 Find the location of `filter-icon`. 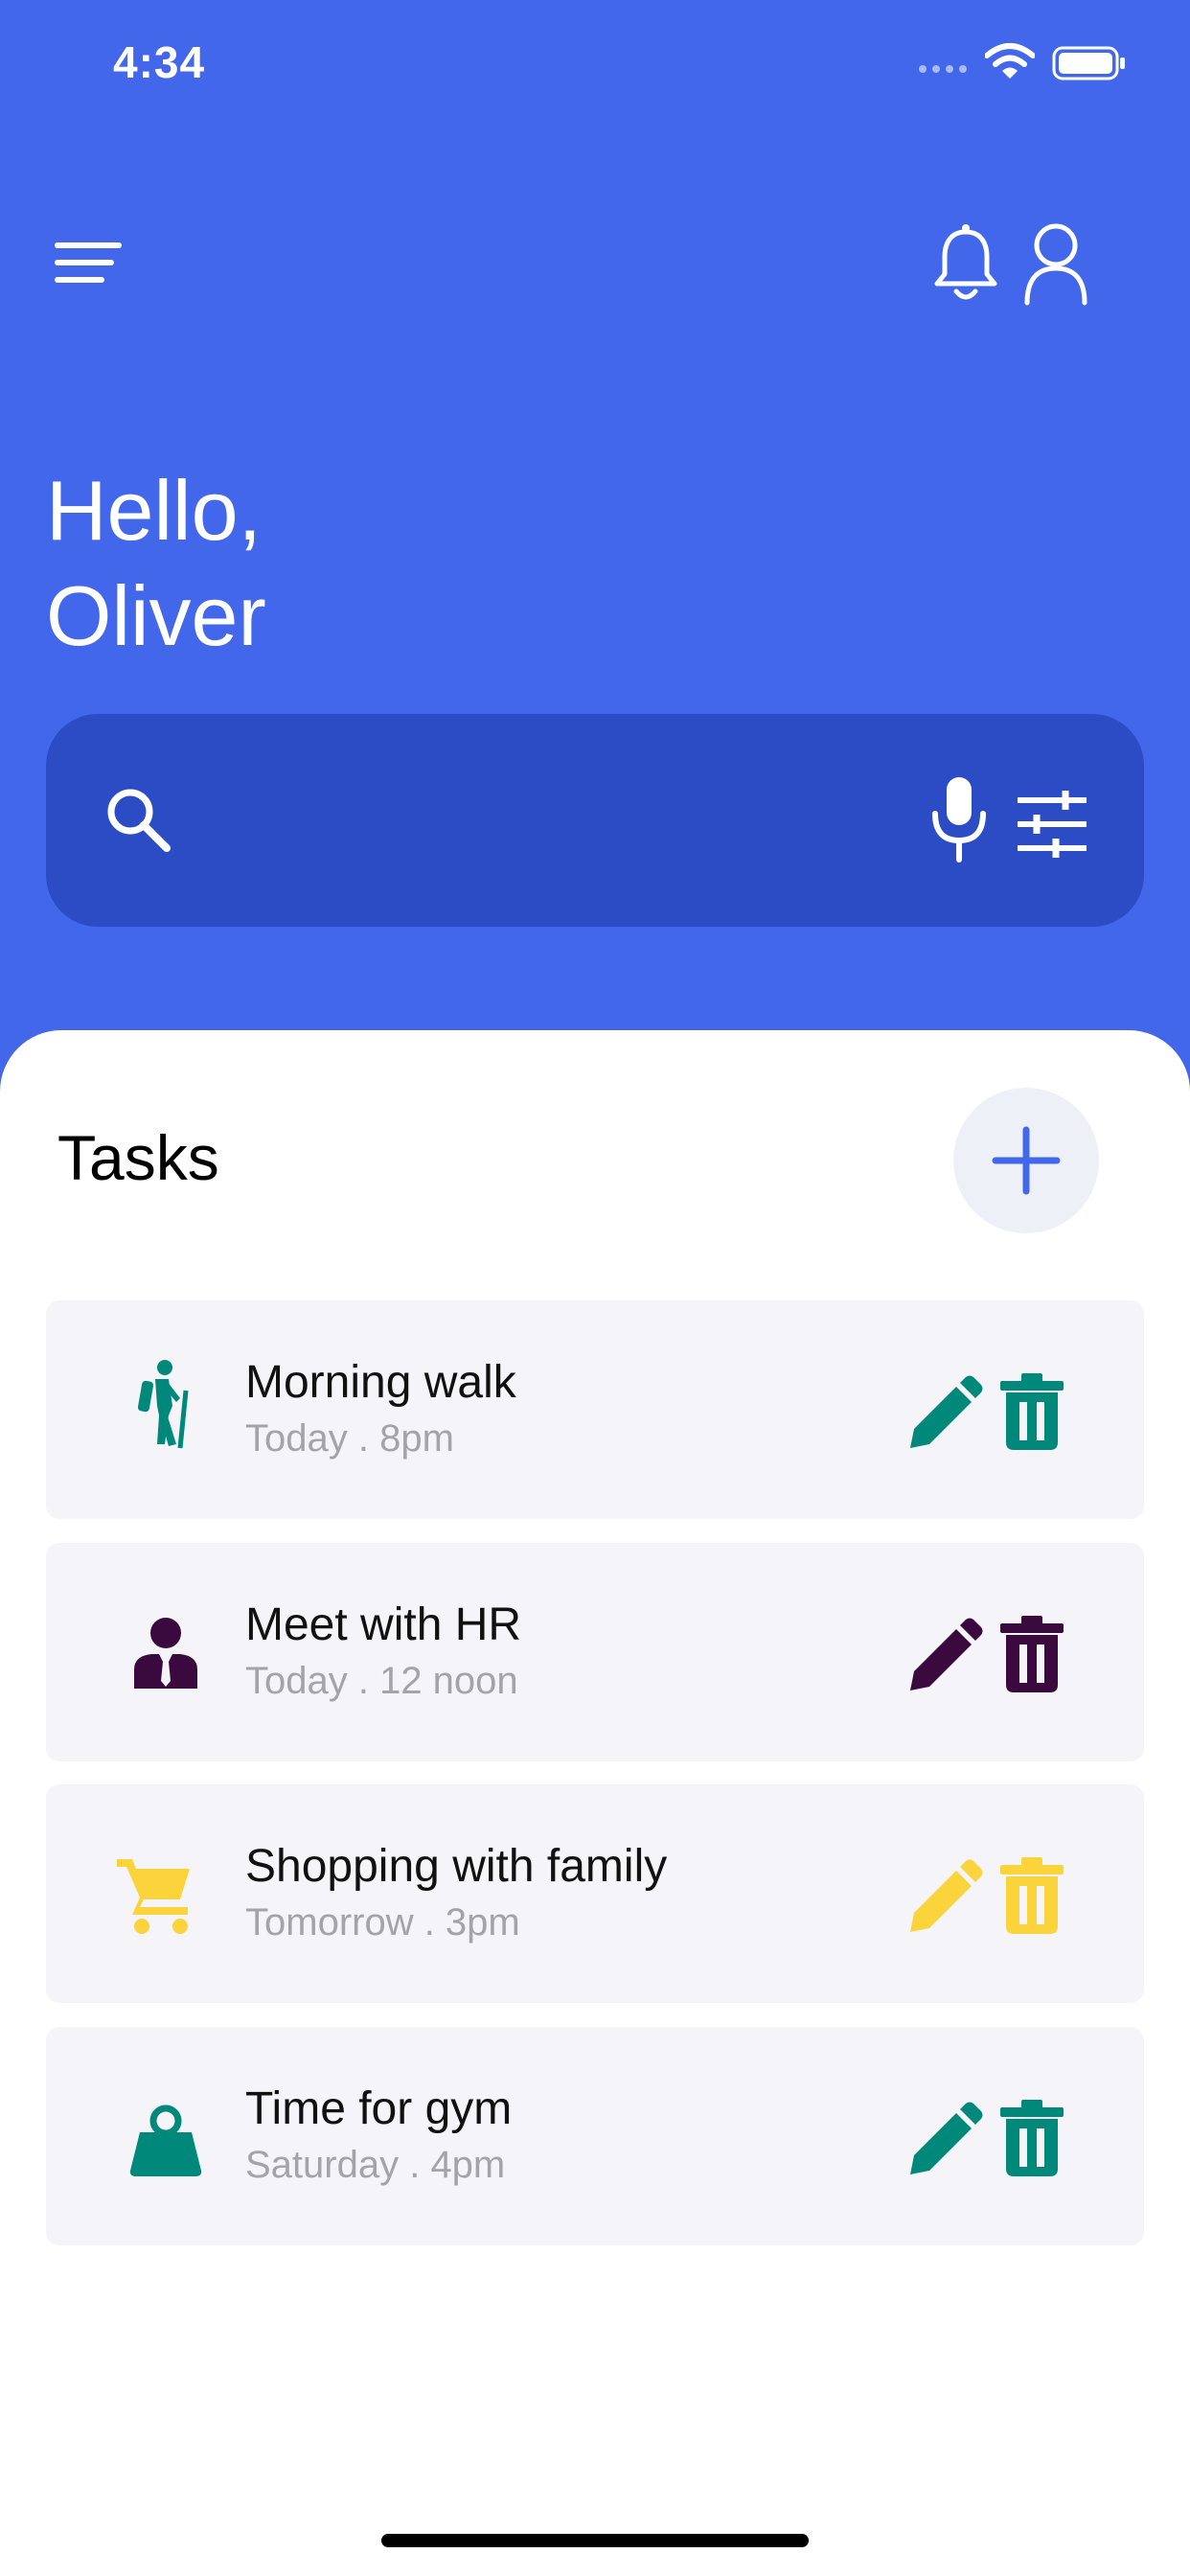

filter-icon is located at coordinates (1052, 824).